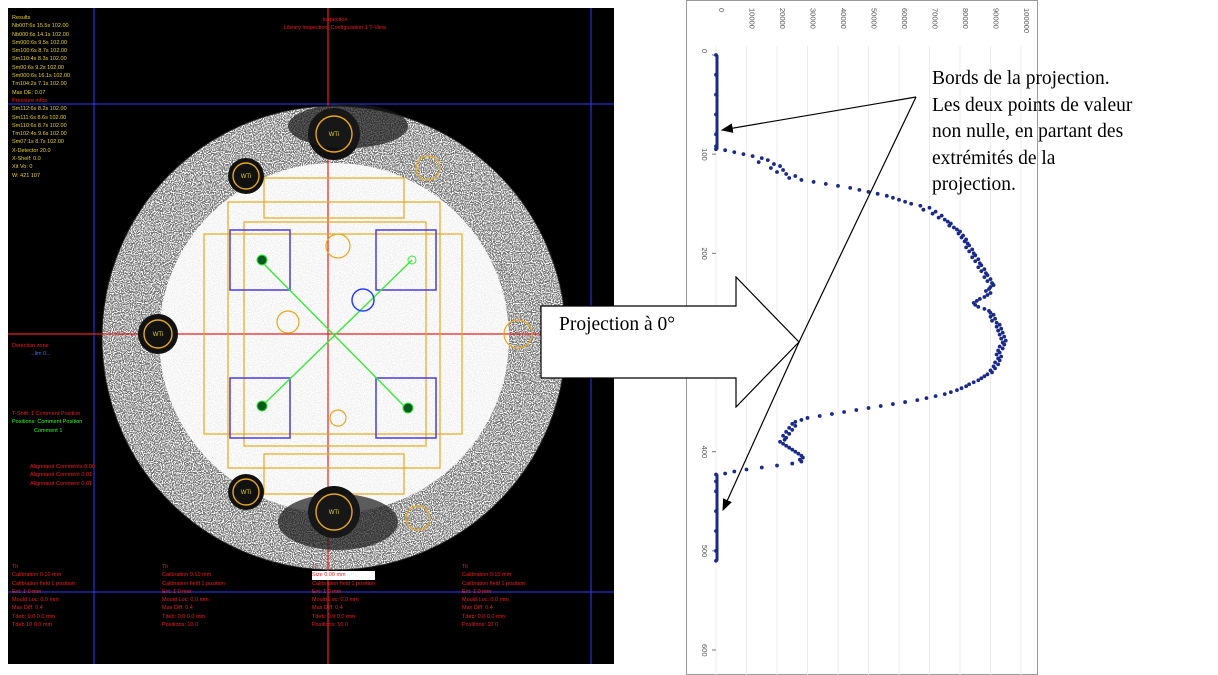 The height and width of the screenshot is (675, 1218). Describe the element at coordinates (974, 184) in the screenshot. I see `annotation-line-5: projection.` at that location.